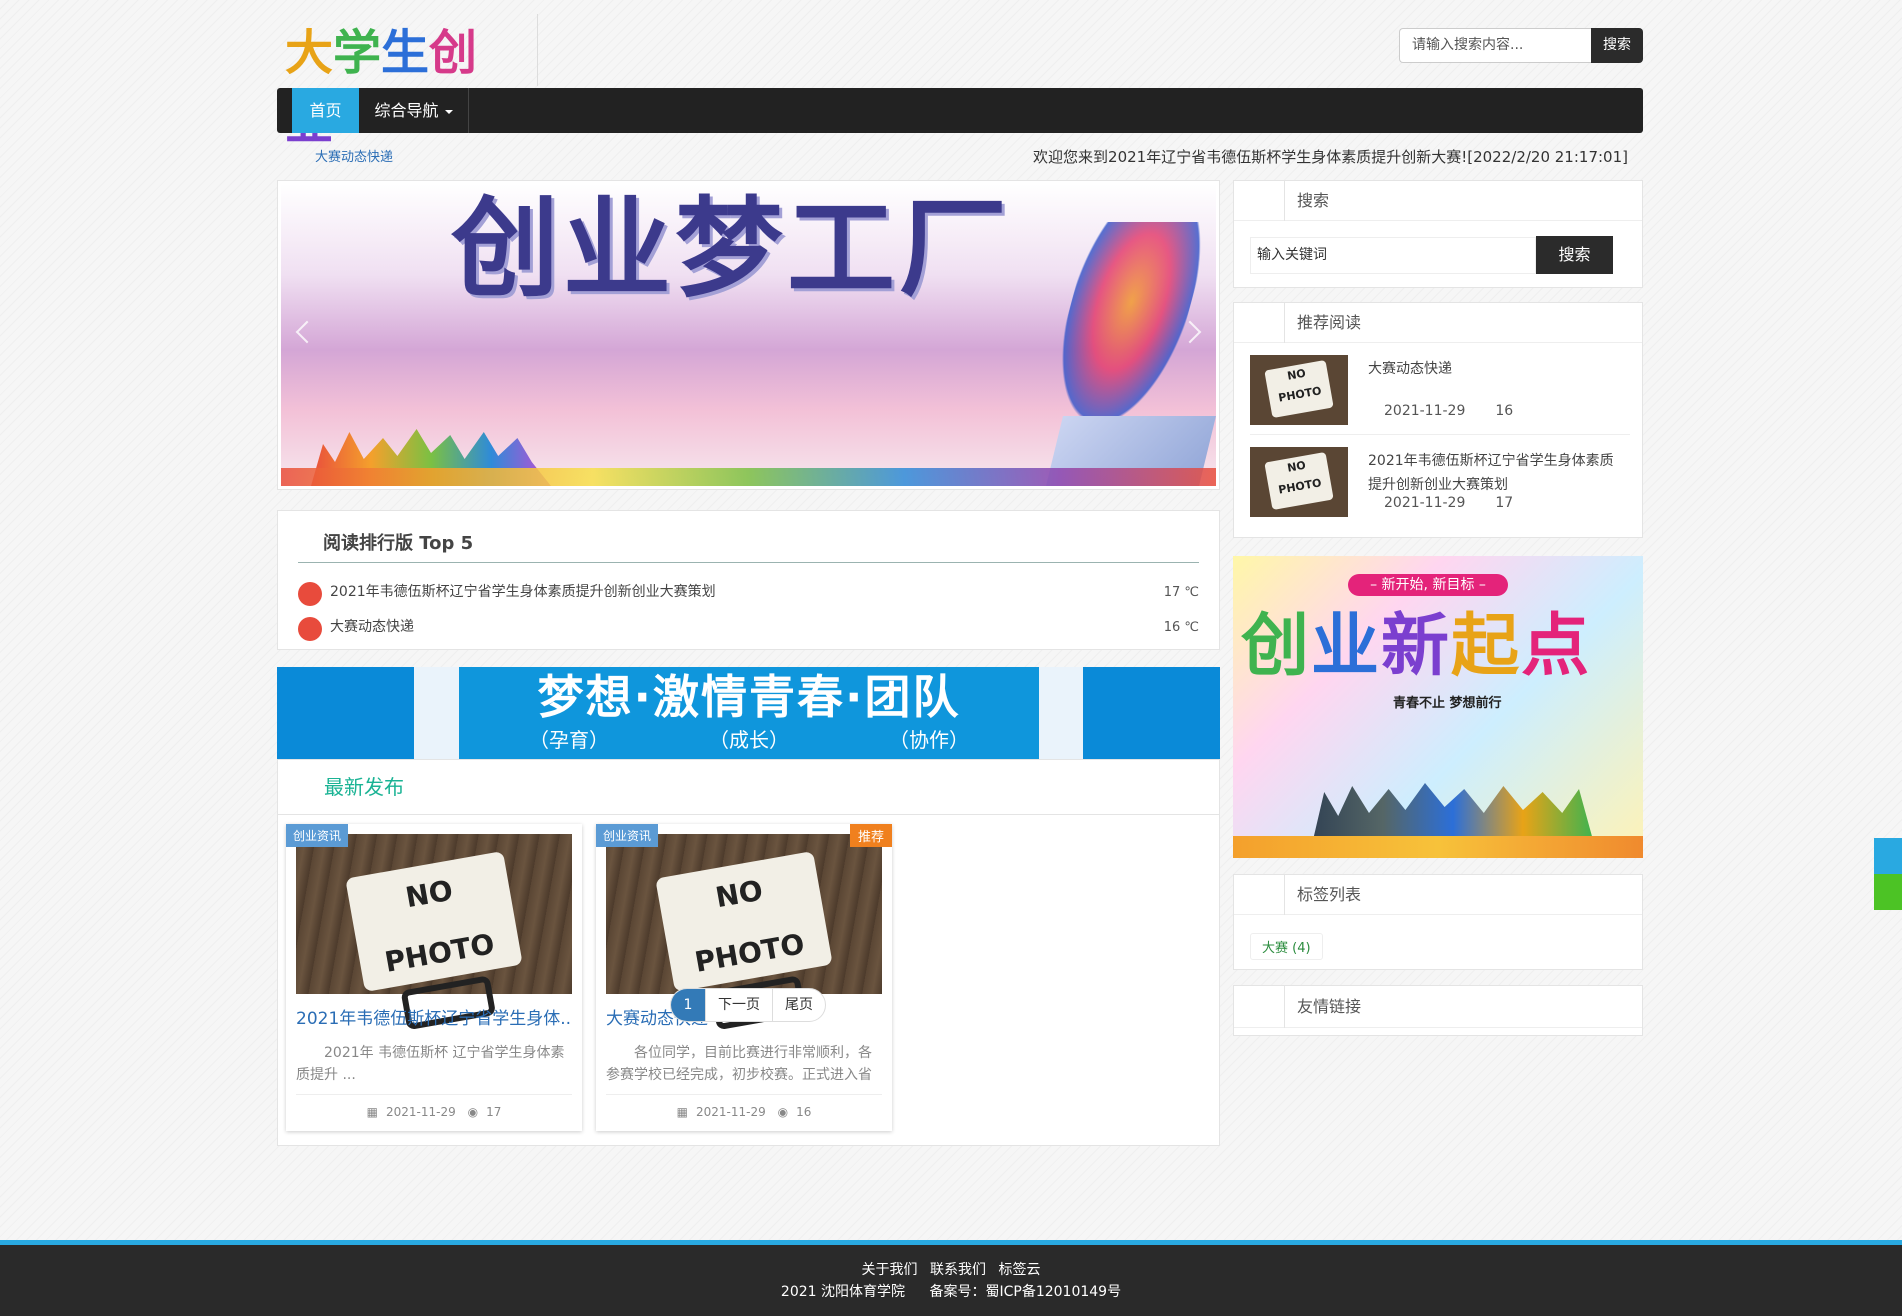  I want to click on post-views: 17, so click(494, 1112).